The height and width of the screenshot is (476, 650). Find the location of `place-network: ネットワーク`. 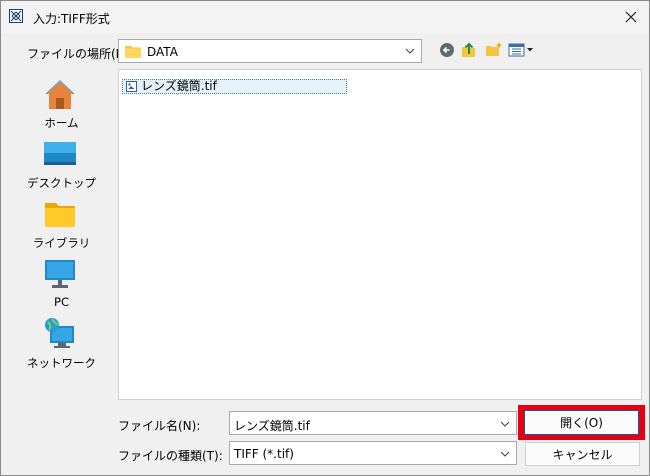

place-network: ネットワーク is located at coordinates (61, 345).